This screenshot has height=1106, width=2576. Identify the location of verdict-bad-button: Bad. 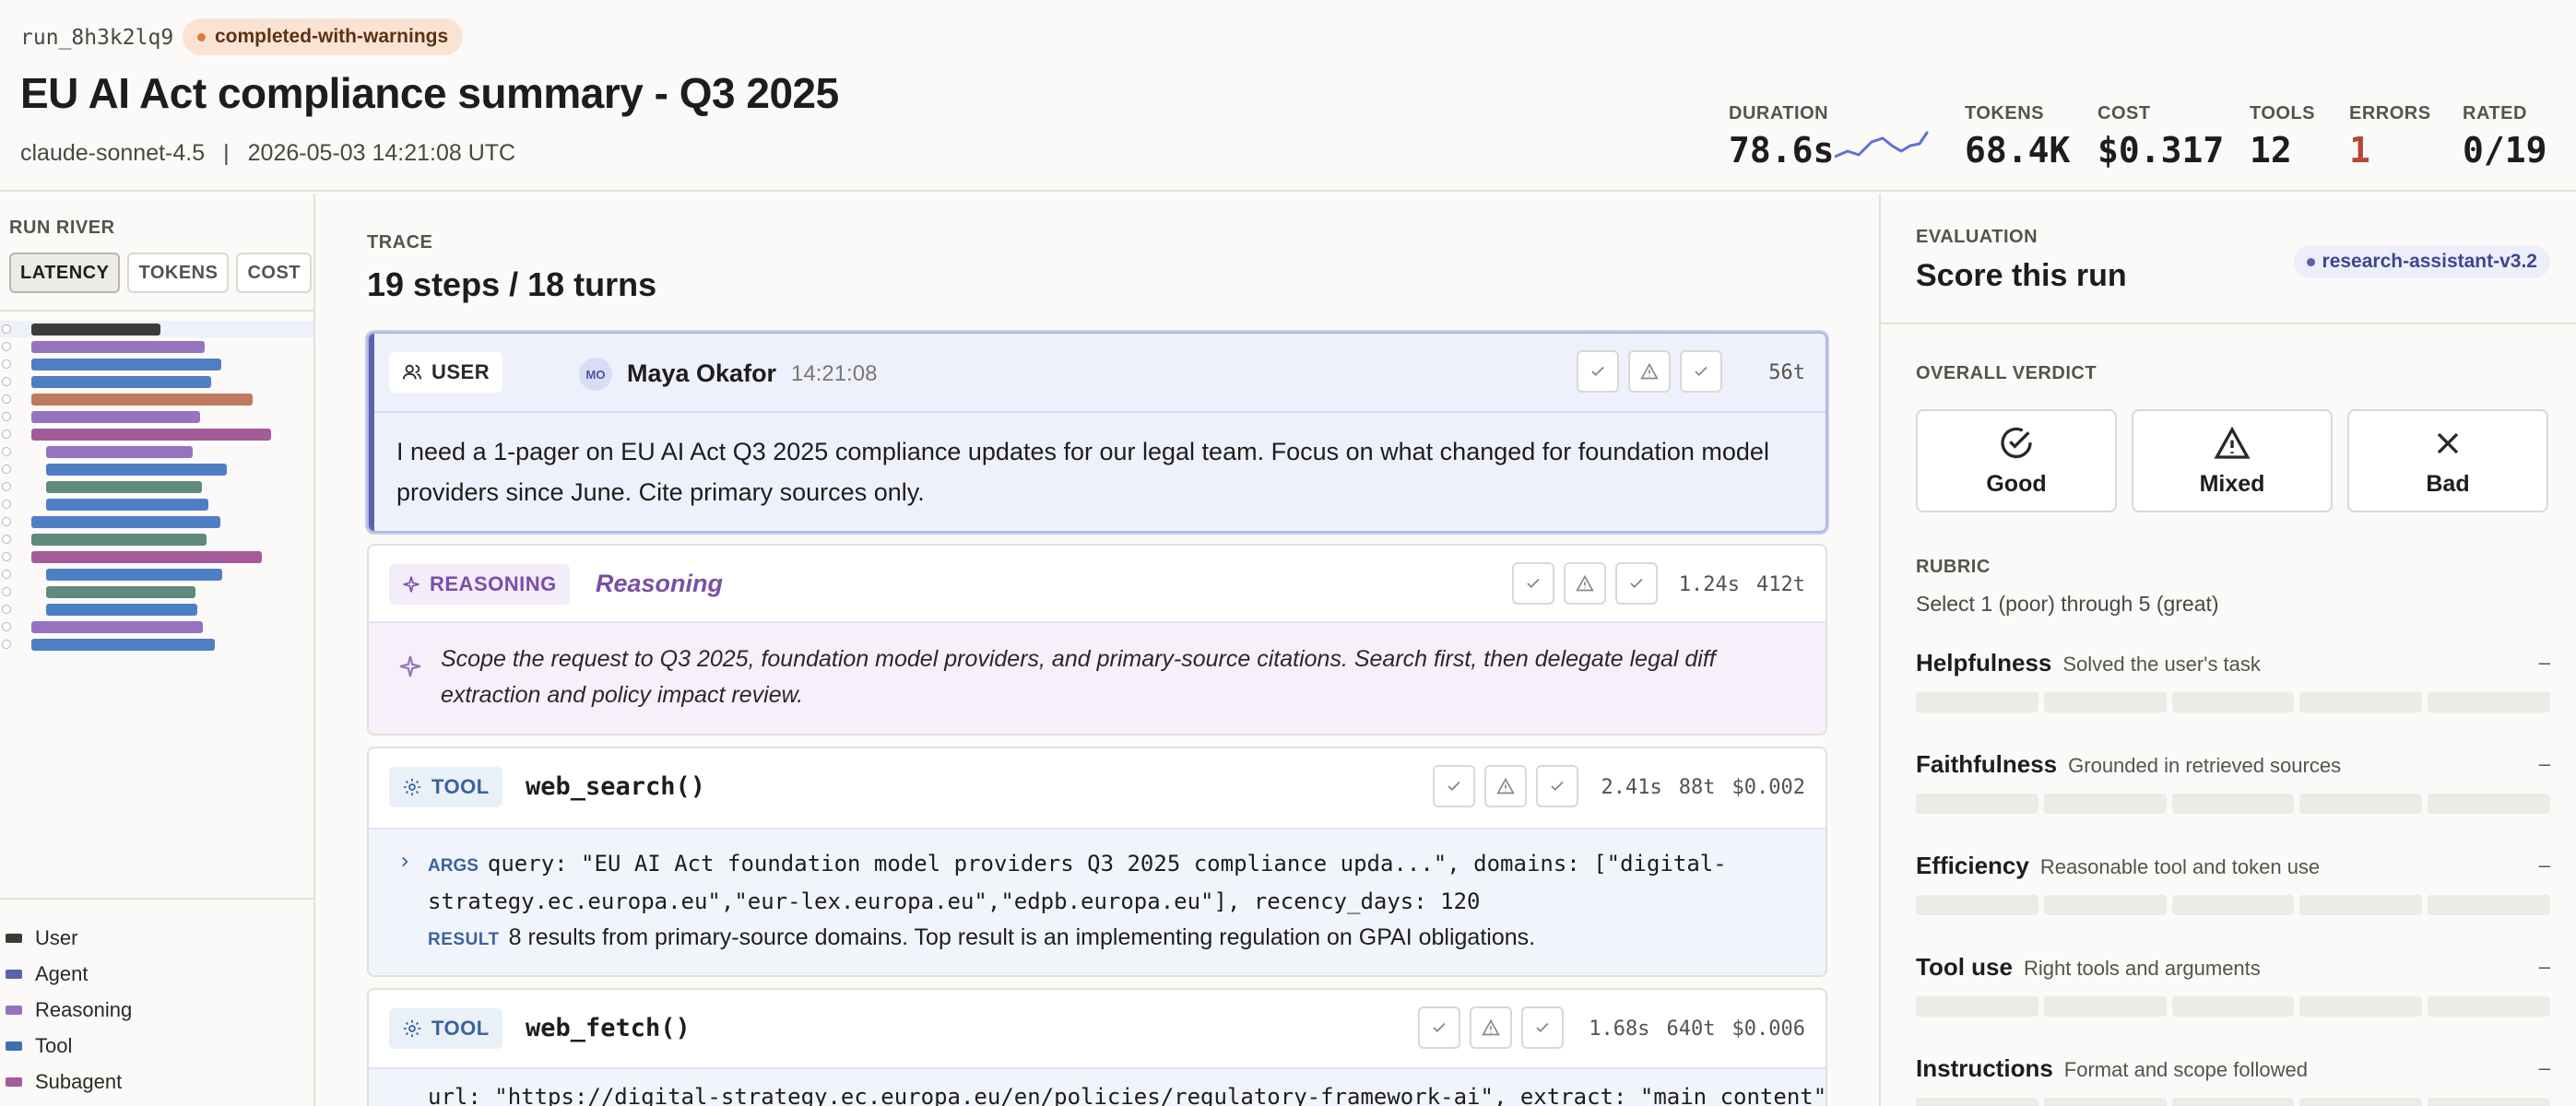
(2447, 460).